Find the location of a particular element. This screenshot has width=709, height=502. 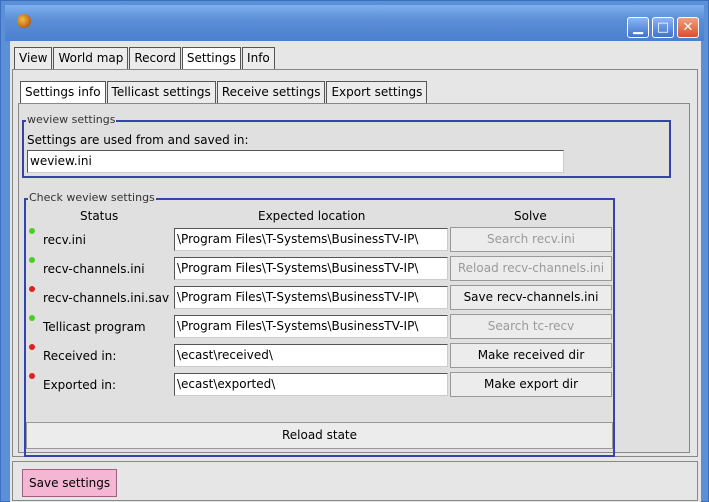

check-row-label: Tellicast program is located at coordinates (94, 327).